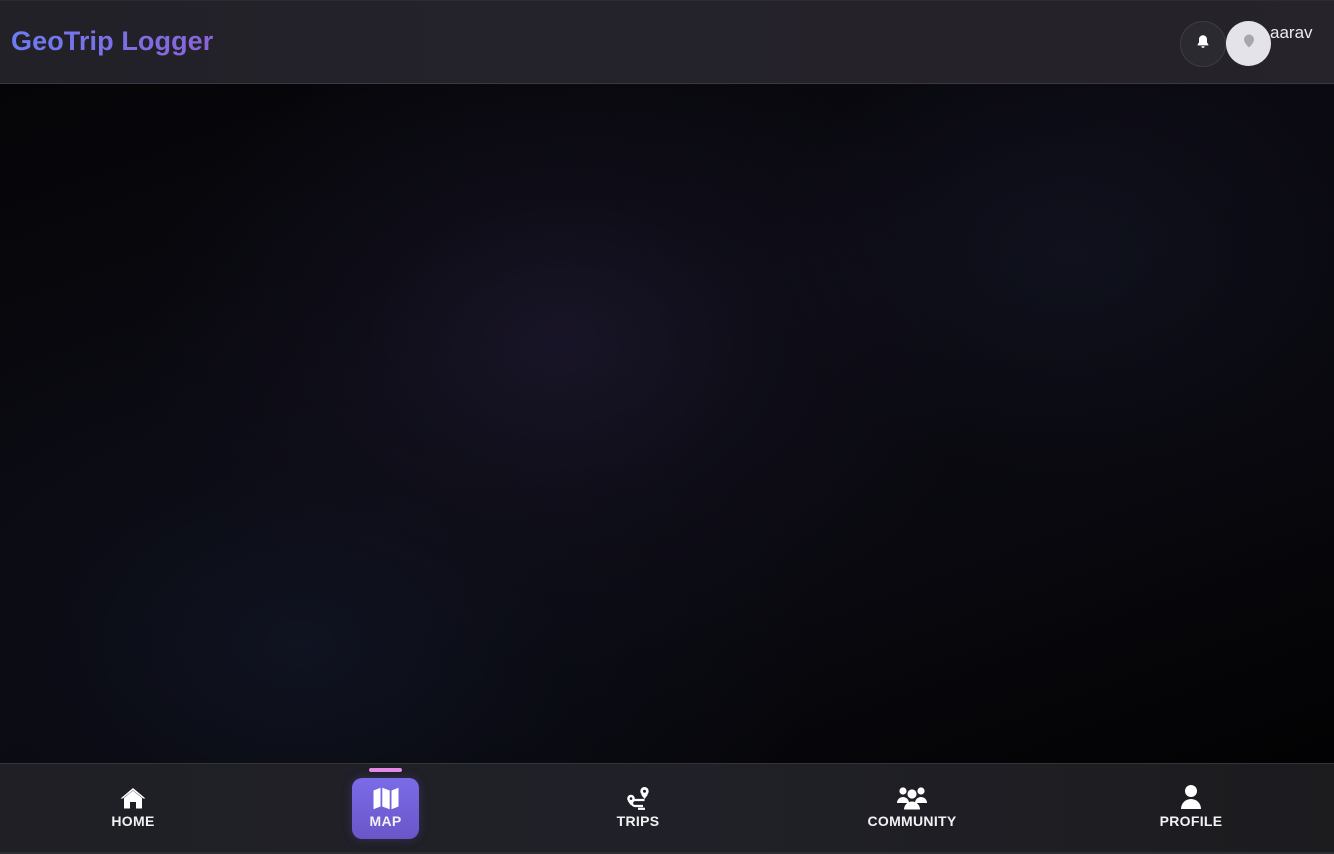 Image resolution: width=1334 pixels, height=854 pixels. I want to click on nav-trips: TRIPS, so click(638, 808).